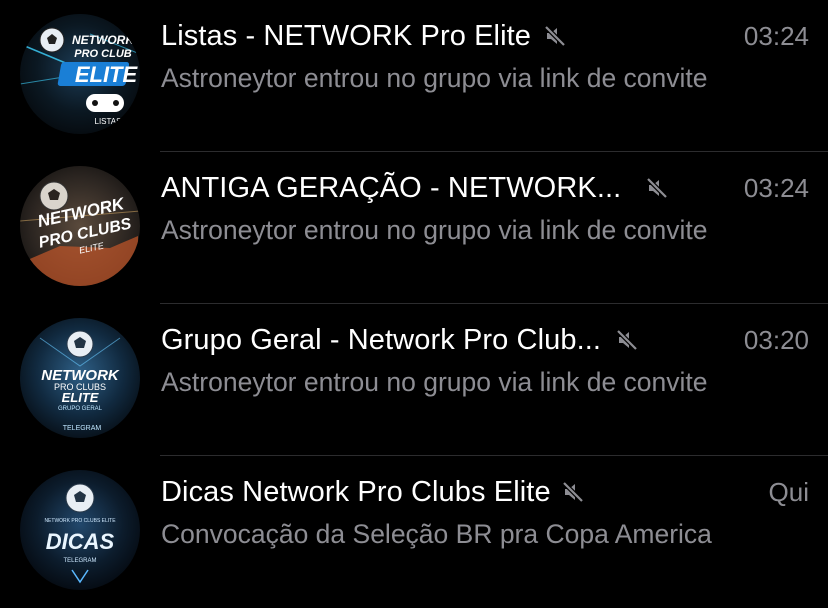 The height and width of the screenshot is (608, 828). I want to click on chat-title-line: Listas - NETWORK Pro Elite, so click(365, 36).